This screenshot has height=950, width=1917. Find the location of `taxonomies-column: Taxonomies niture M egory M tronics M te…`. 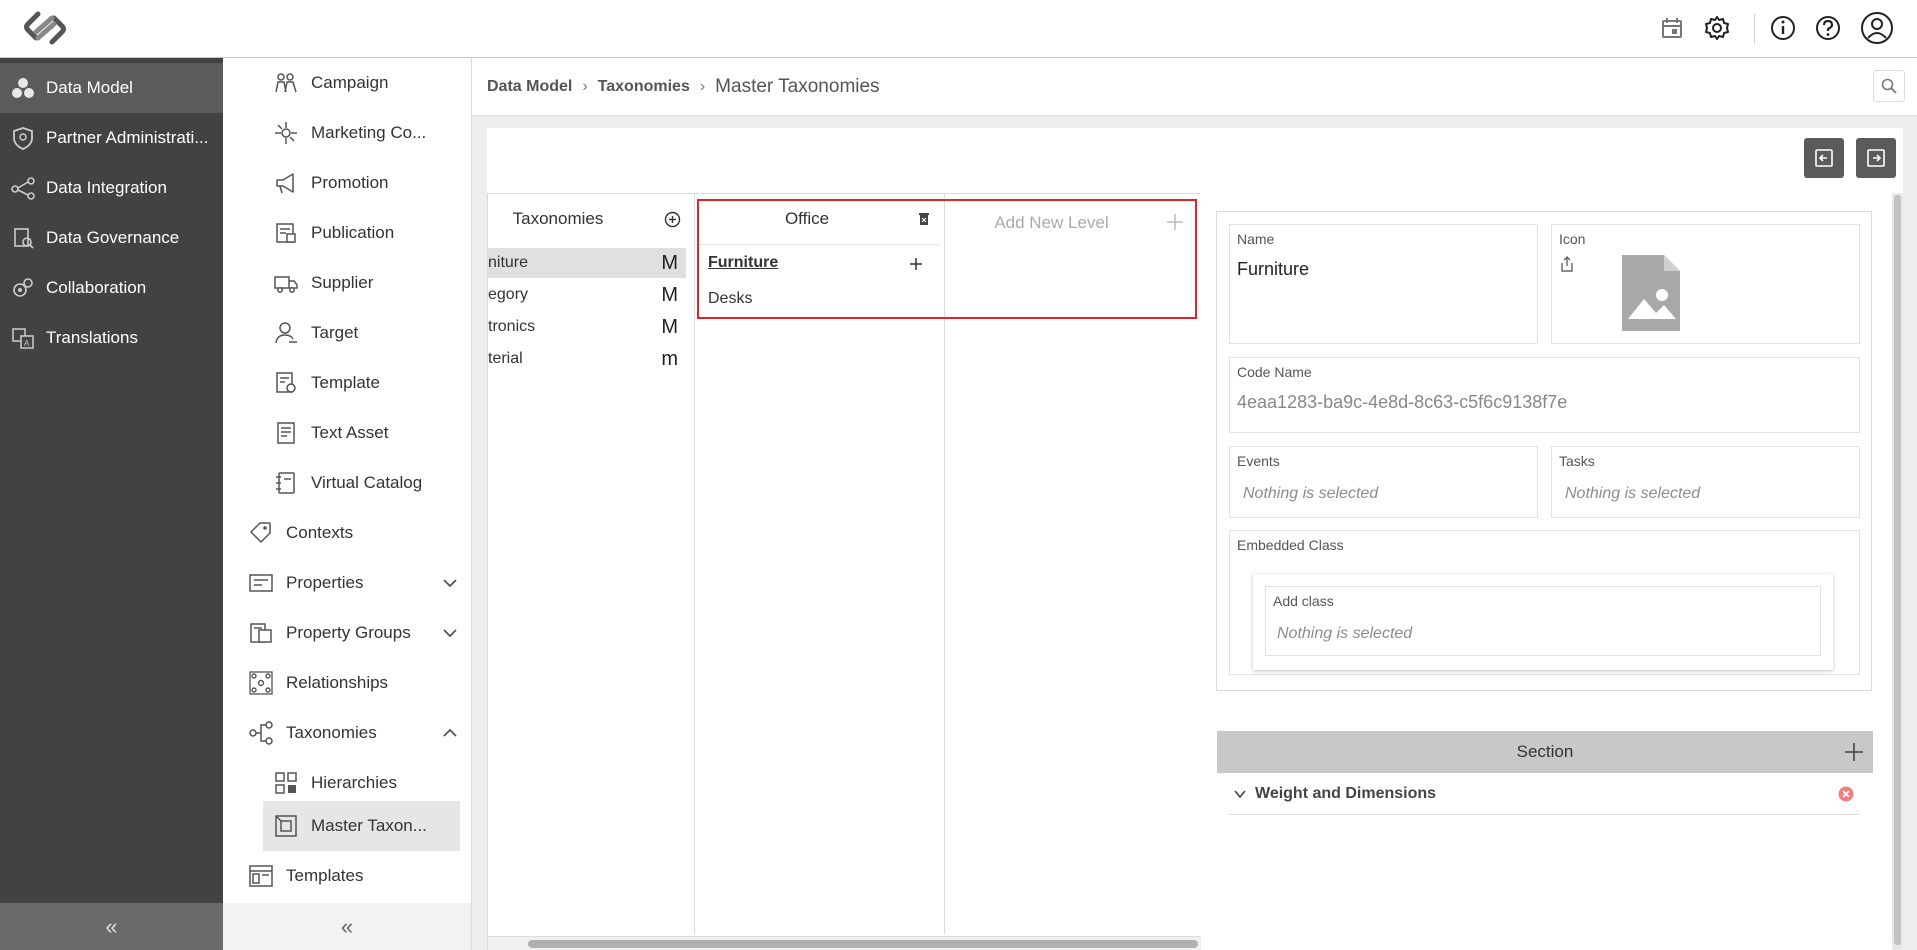

taxonomies-column: Taxonomies niture M egory M tronics M te… is located at coordinates (591, 564).